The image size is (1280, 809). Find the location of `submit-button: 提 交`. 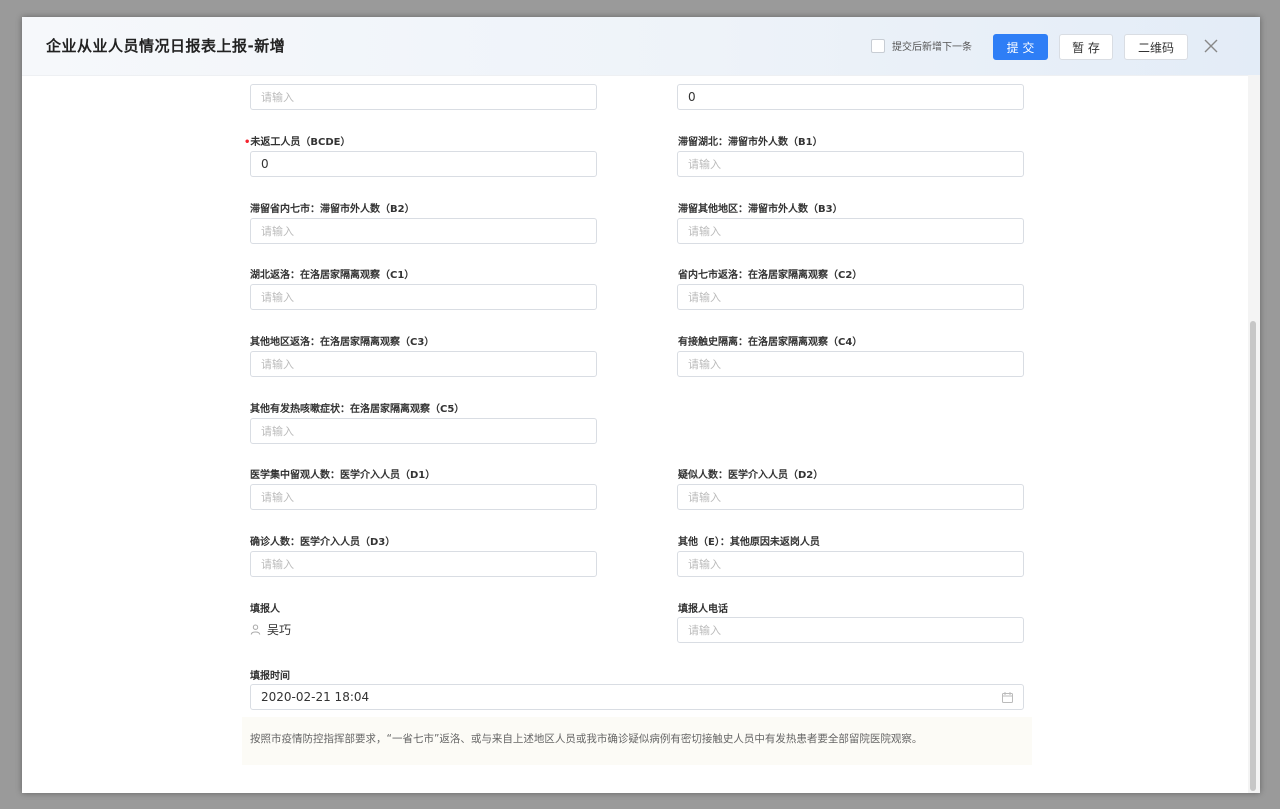

submit-button: 提 交 is located at coordinates (1020, 47).